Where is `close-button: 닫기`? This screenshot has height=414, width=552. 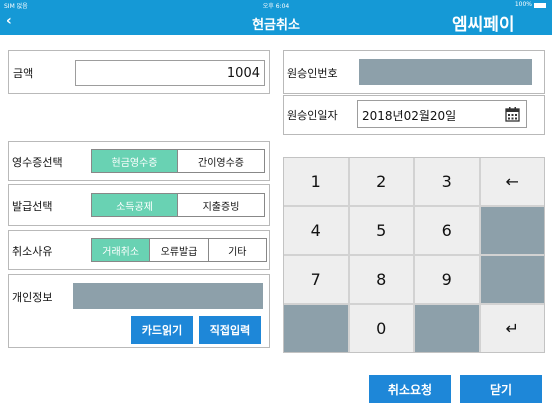
close-button: 닫기 is located at coordinates (501, 389).